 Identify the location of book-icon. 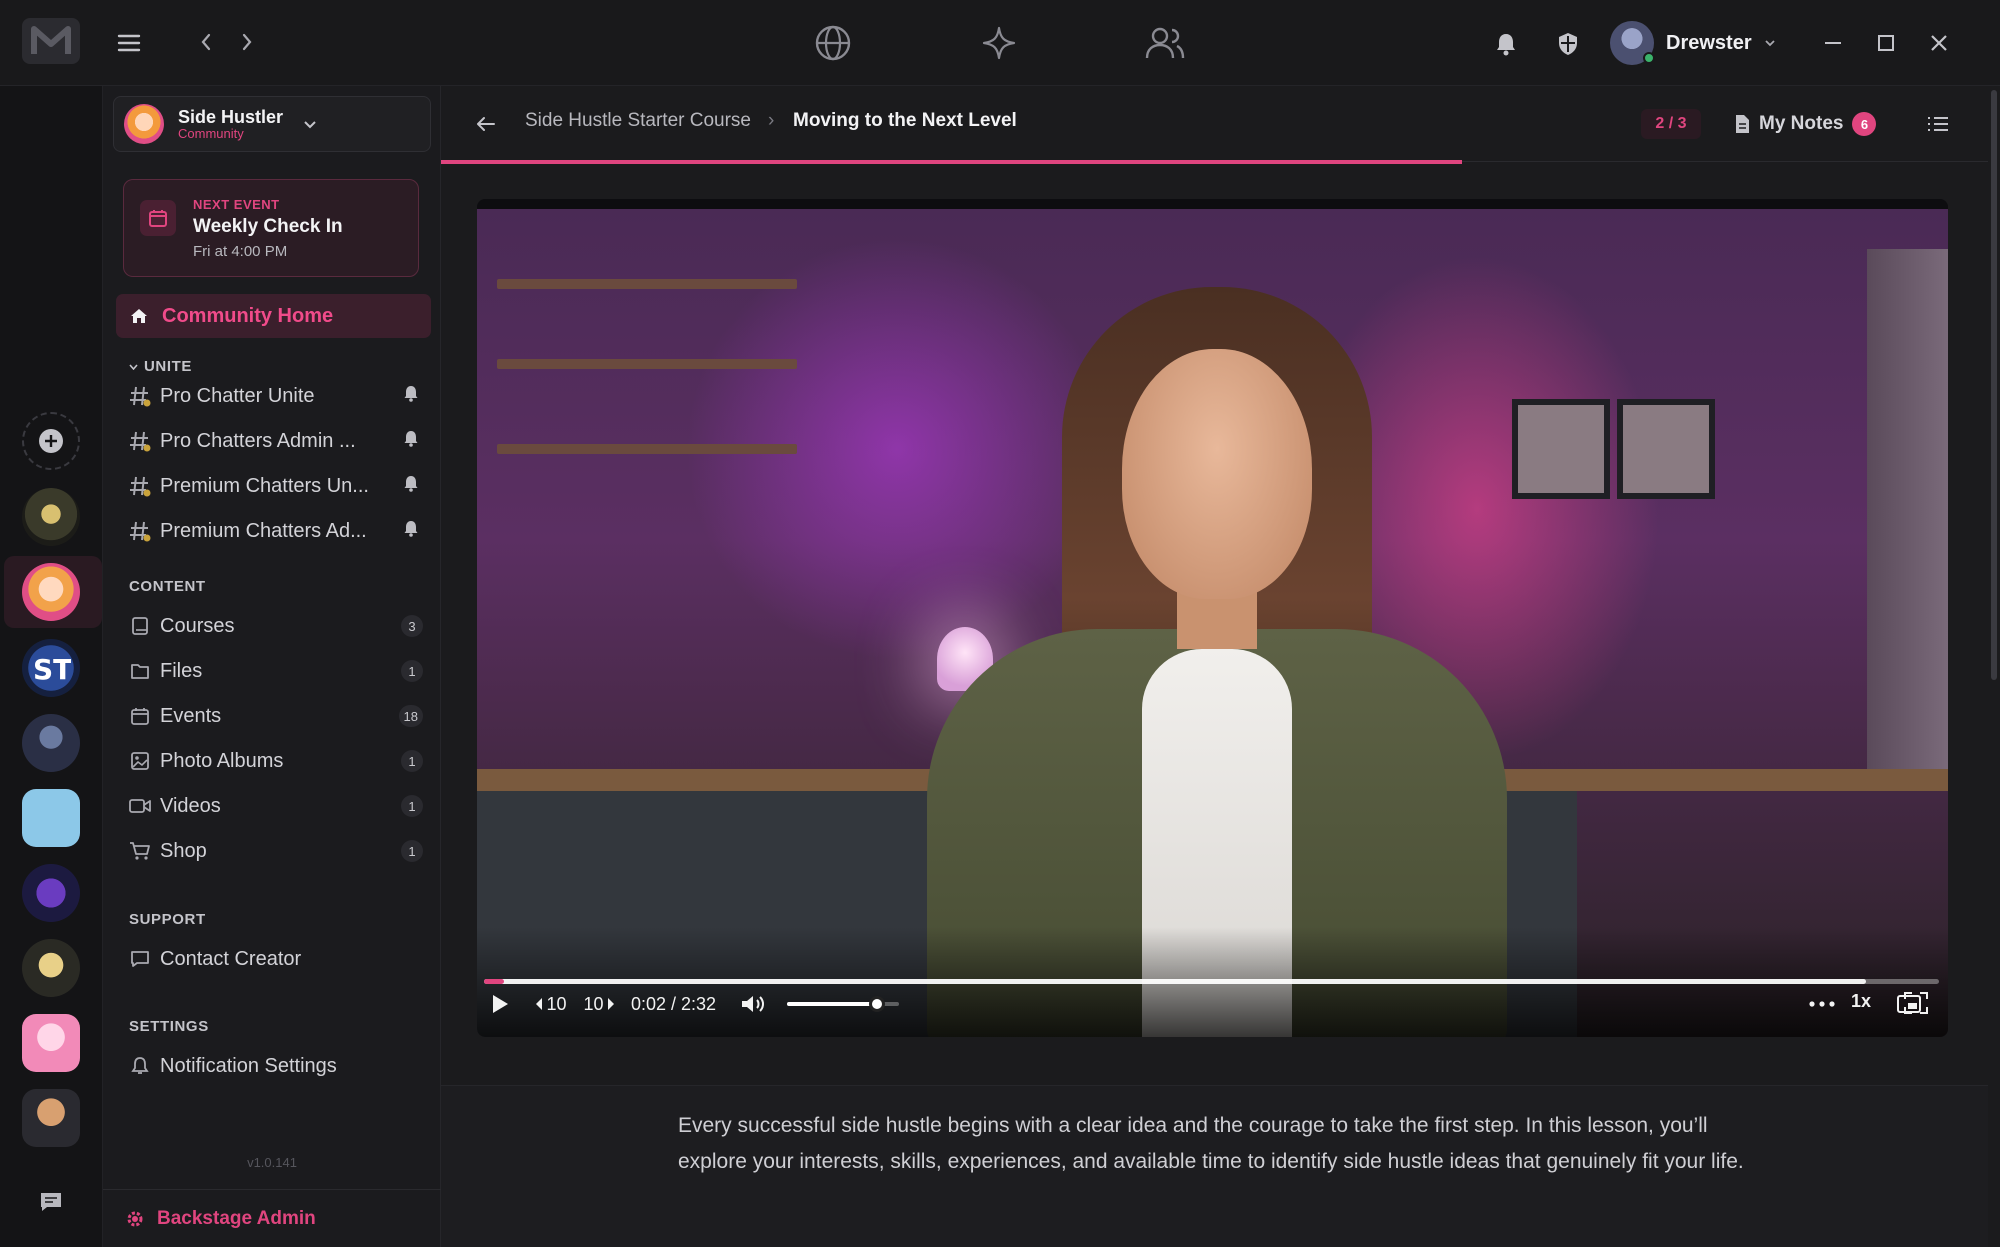
(140, 626).